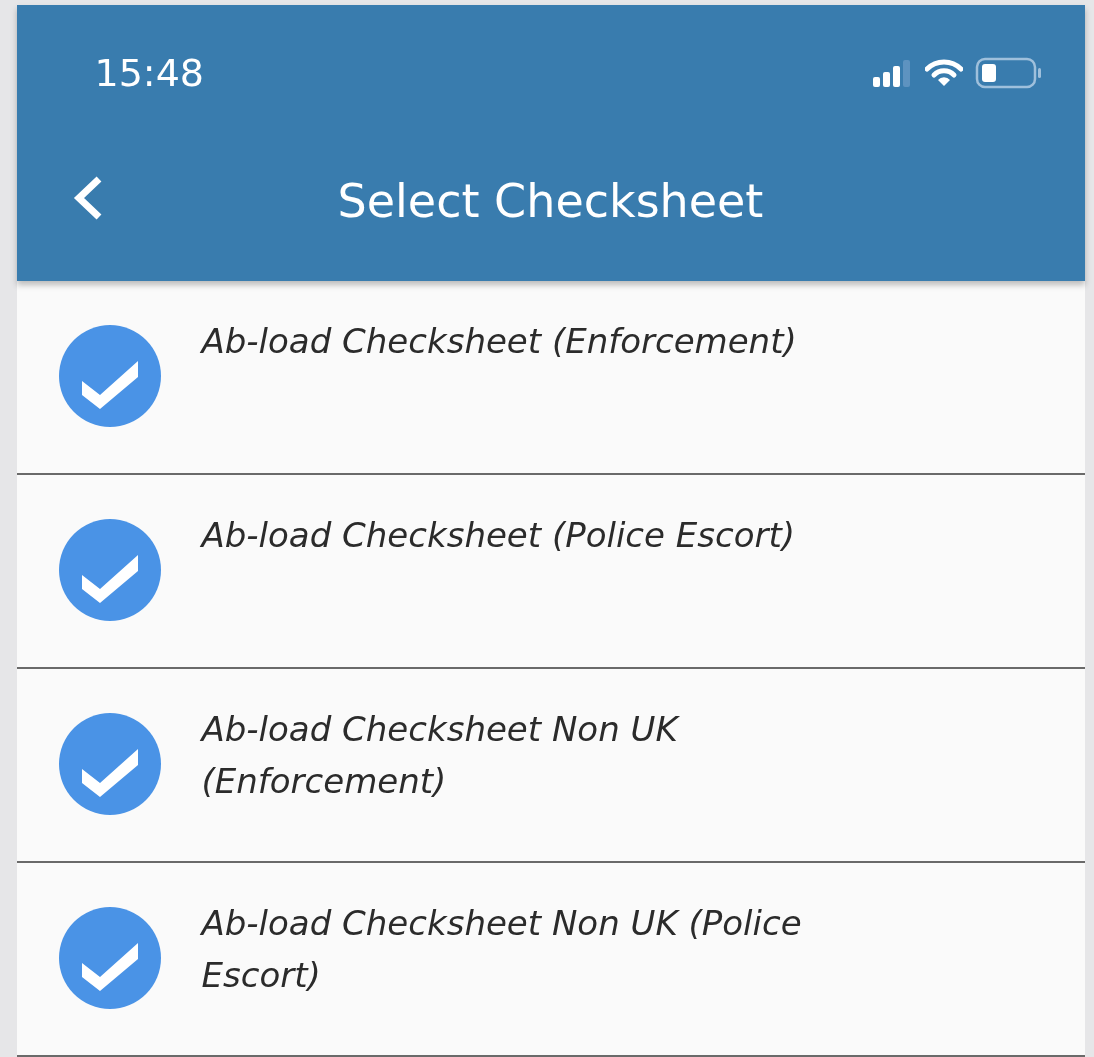 The width and height of the screenshot is (1094, 1057). What do you see at coordinates (499, 341) in the screenshot?
I see `checksheet-label: Ab-load Checksheet (Enforcement)` at bounding box center [499, 341].